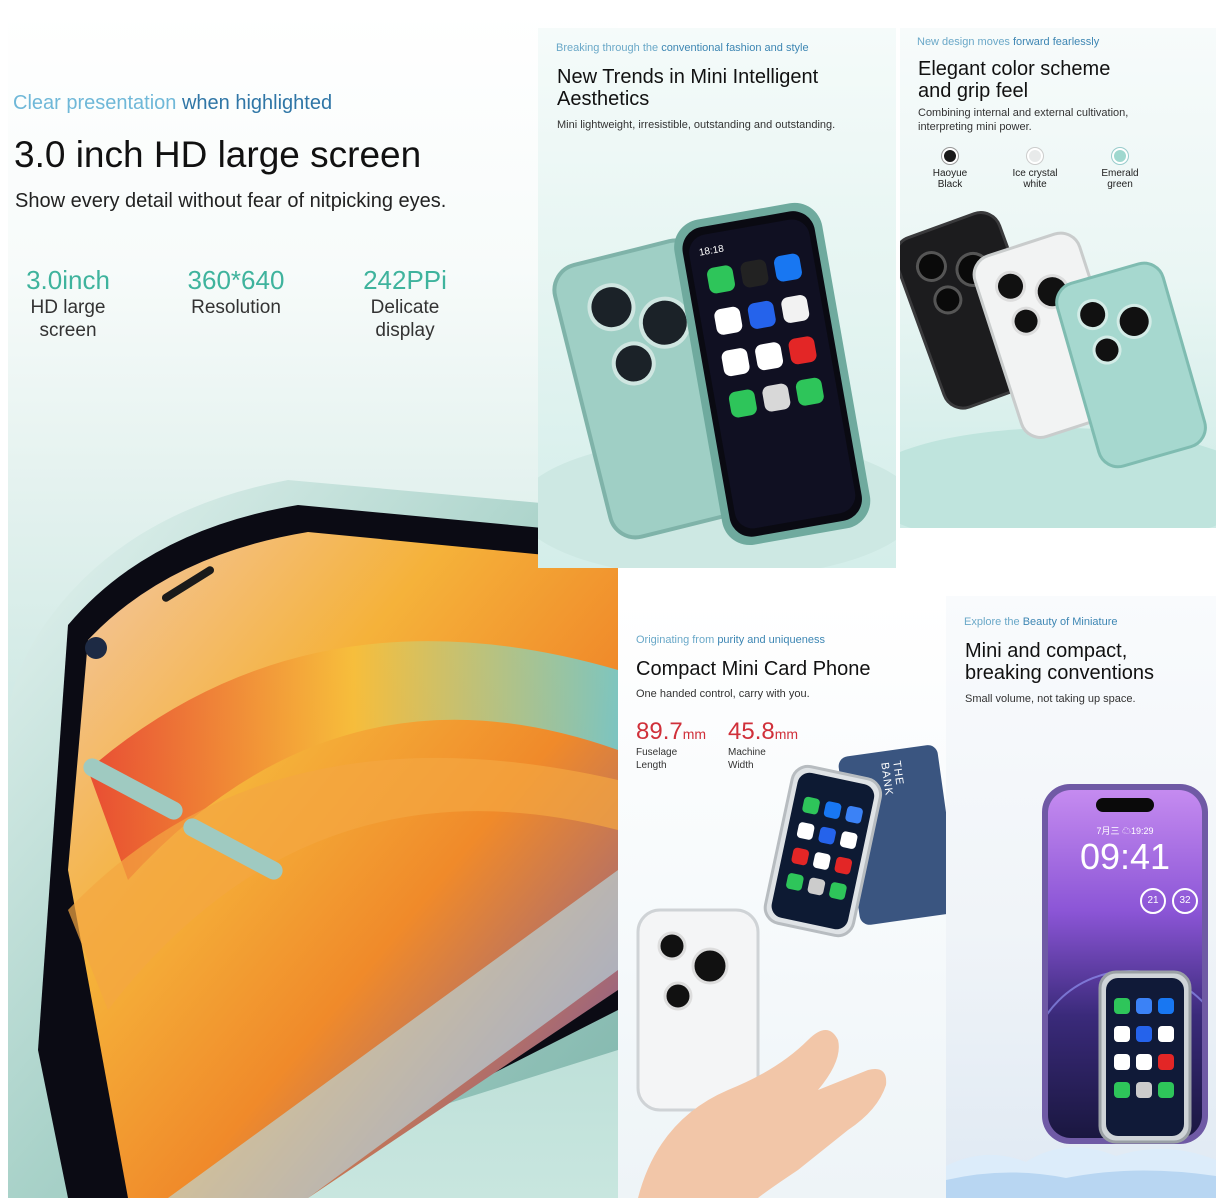 The height and width of the screenshot is (1198, 1216). I want to click on eyebrow-highlight: Beauty of Miniature, so click(1070, 622).